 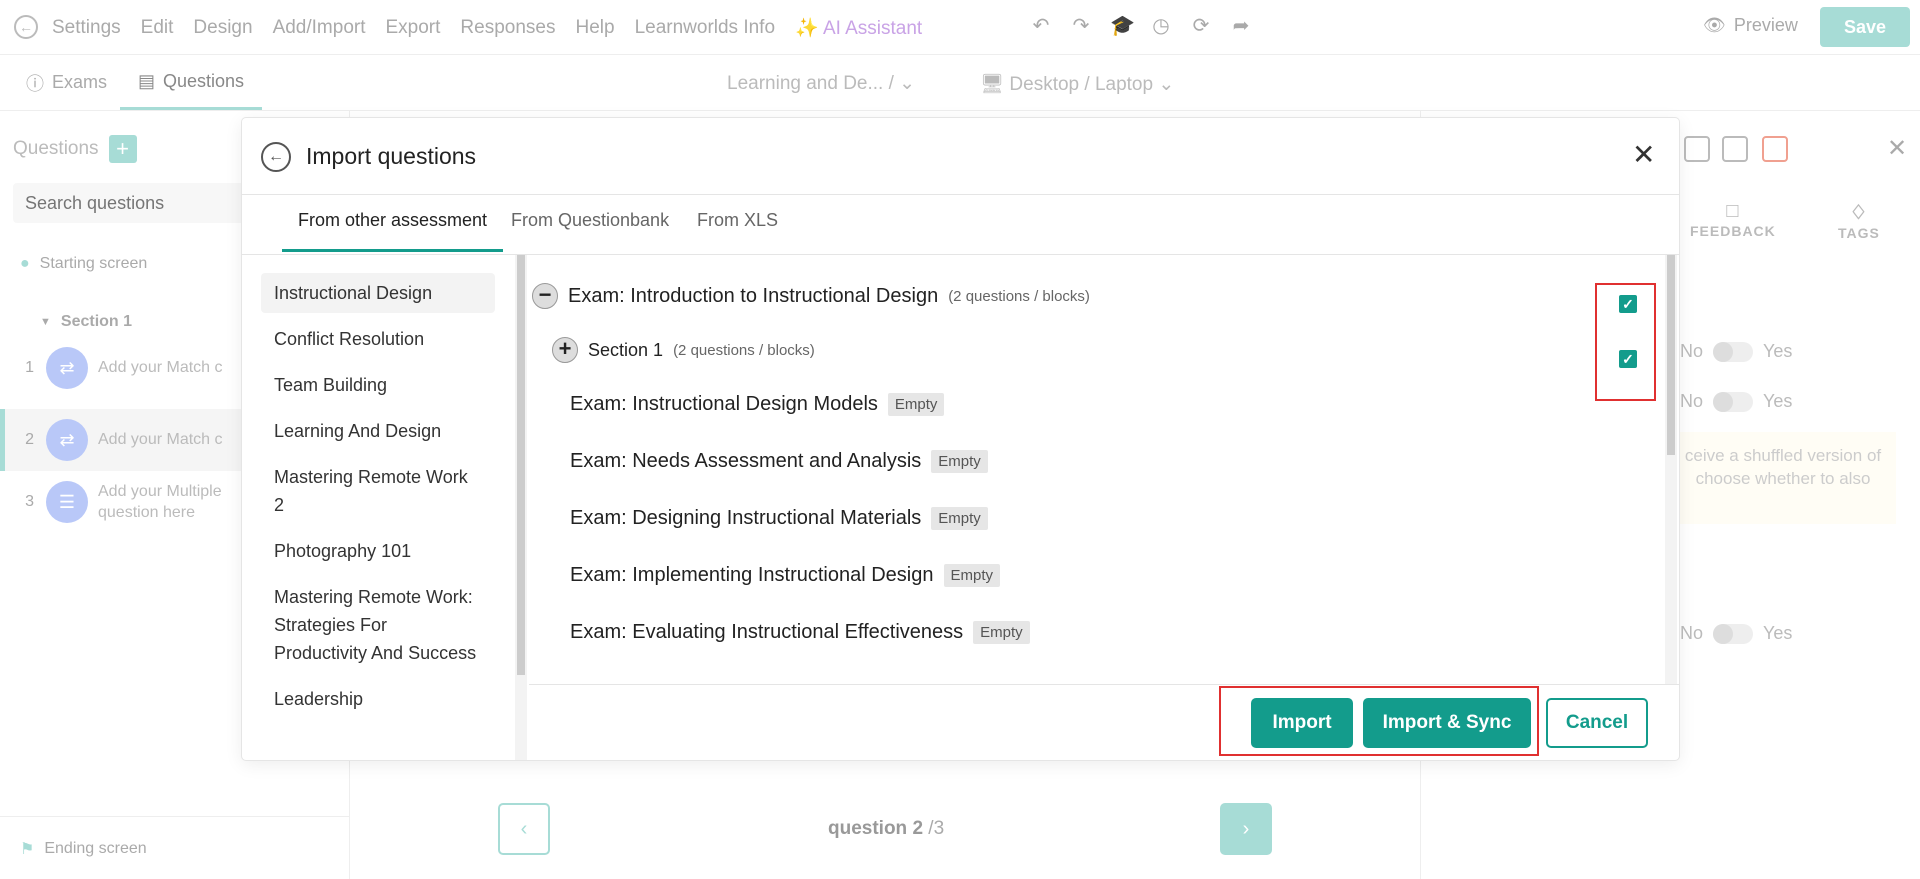 What do you see at coordinates (872, 28) in the screenshot?
I see `ai-assistant-label: AI Assistant` at bounding box center [872, 28].